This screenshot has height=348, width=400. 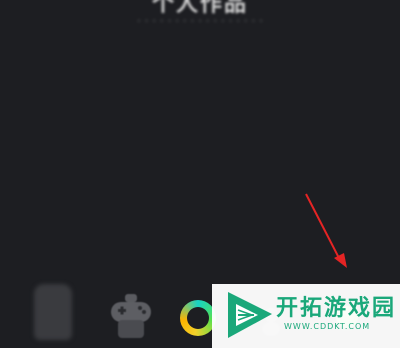 What do you see at coordinates (200, 21) in the screenshot?
I see `page-subtitle: · · · · · · · · · · · · · · · · ·` at bounding box center [200, 21].